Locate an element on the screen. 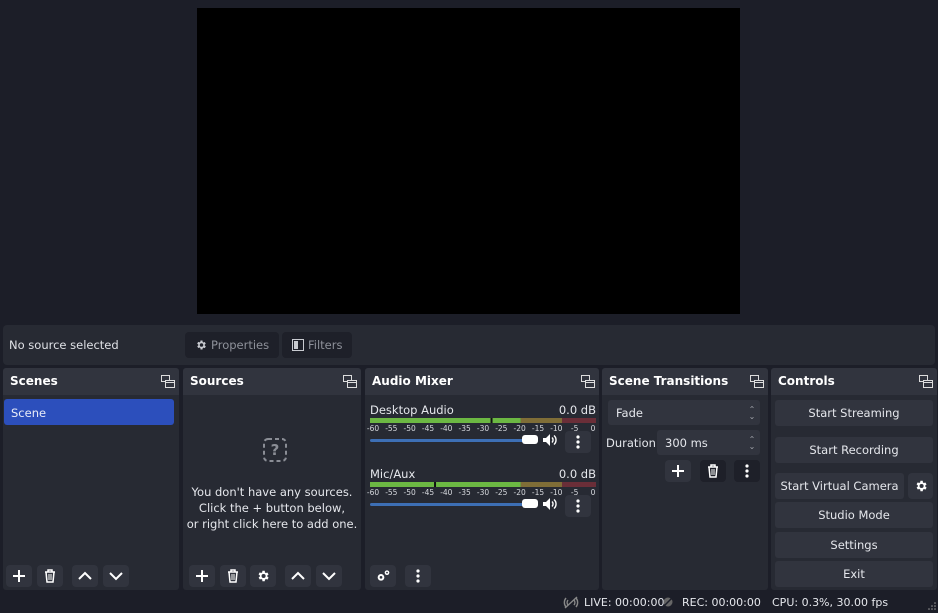  controls-header: Controls is located at coordinates (854, 381).